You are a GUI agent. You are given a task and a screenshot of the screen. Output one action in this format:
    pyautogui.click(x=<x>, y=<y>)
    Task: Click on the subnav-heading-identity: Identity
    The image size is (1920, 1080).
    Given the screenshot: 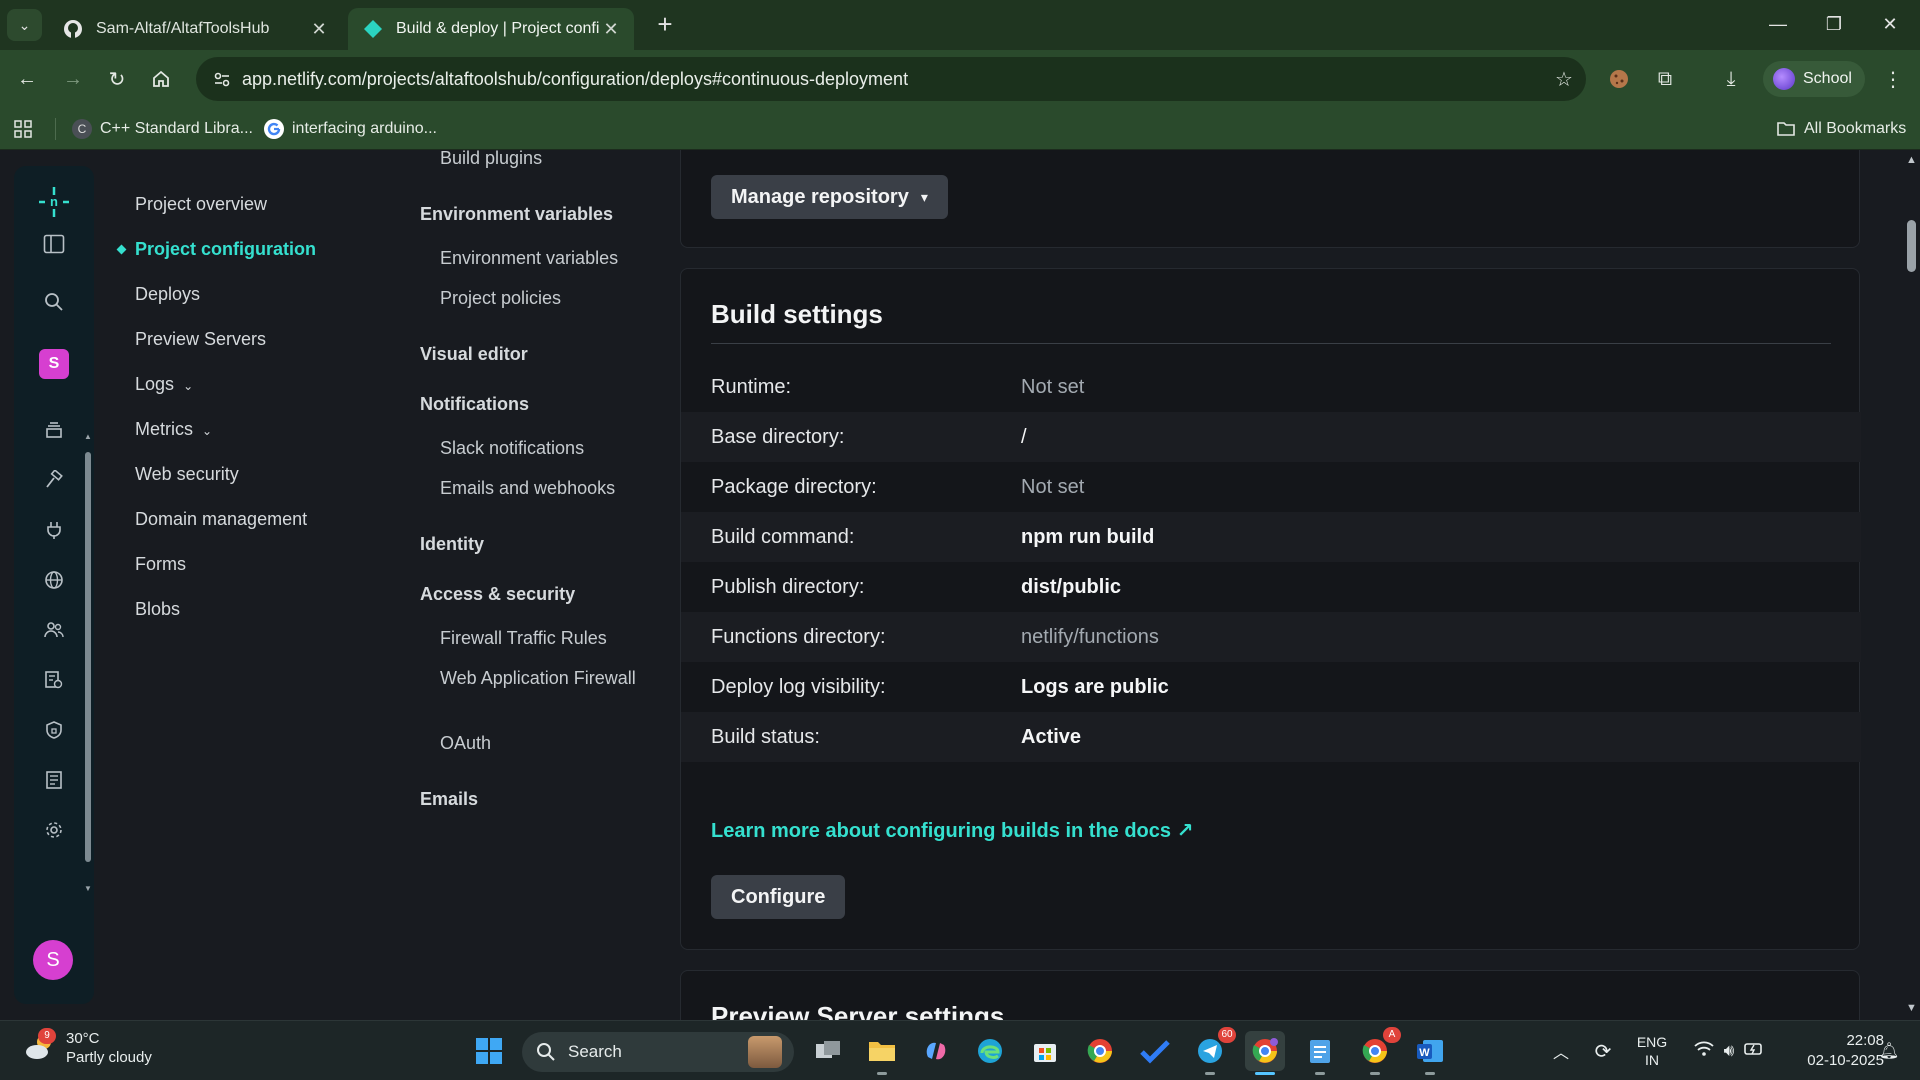 What is the action you would take?
    pyautogui.click(x=452, y=544)
    